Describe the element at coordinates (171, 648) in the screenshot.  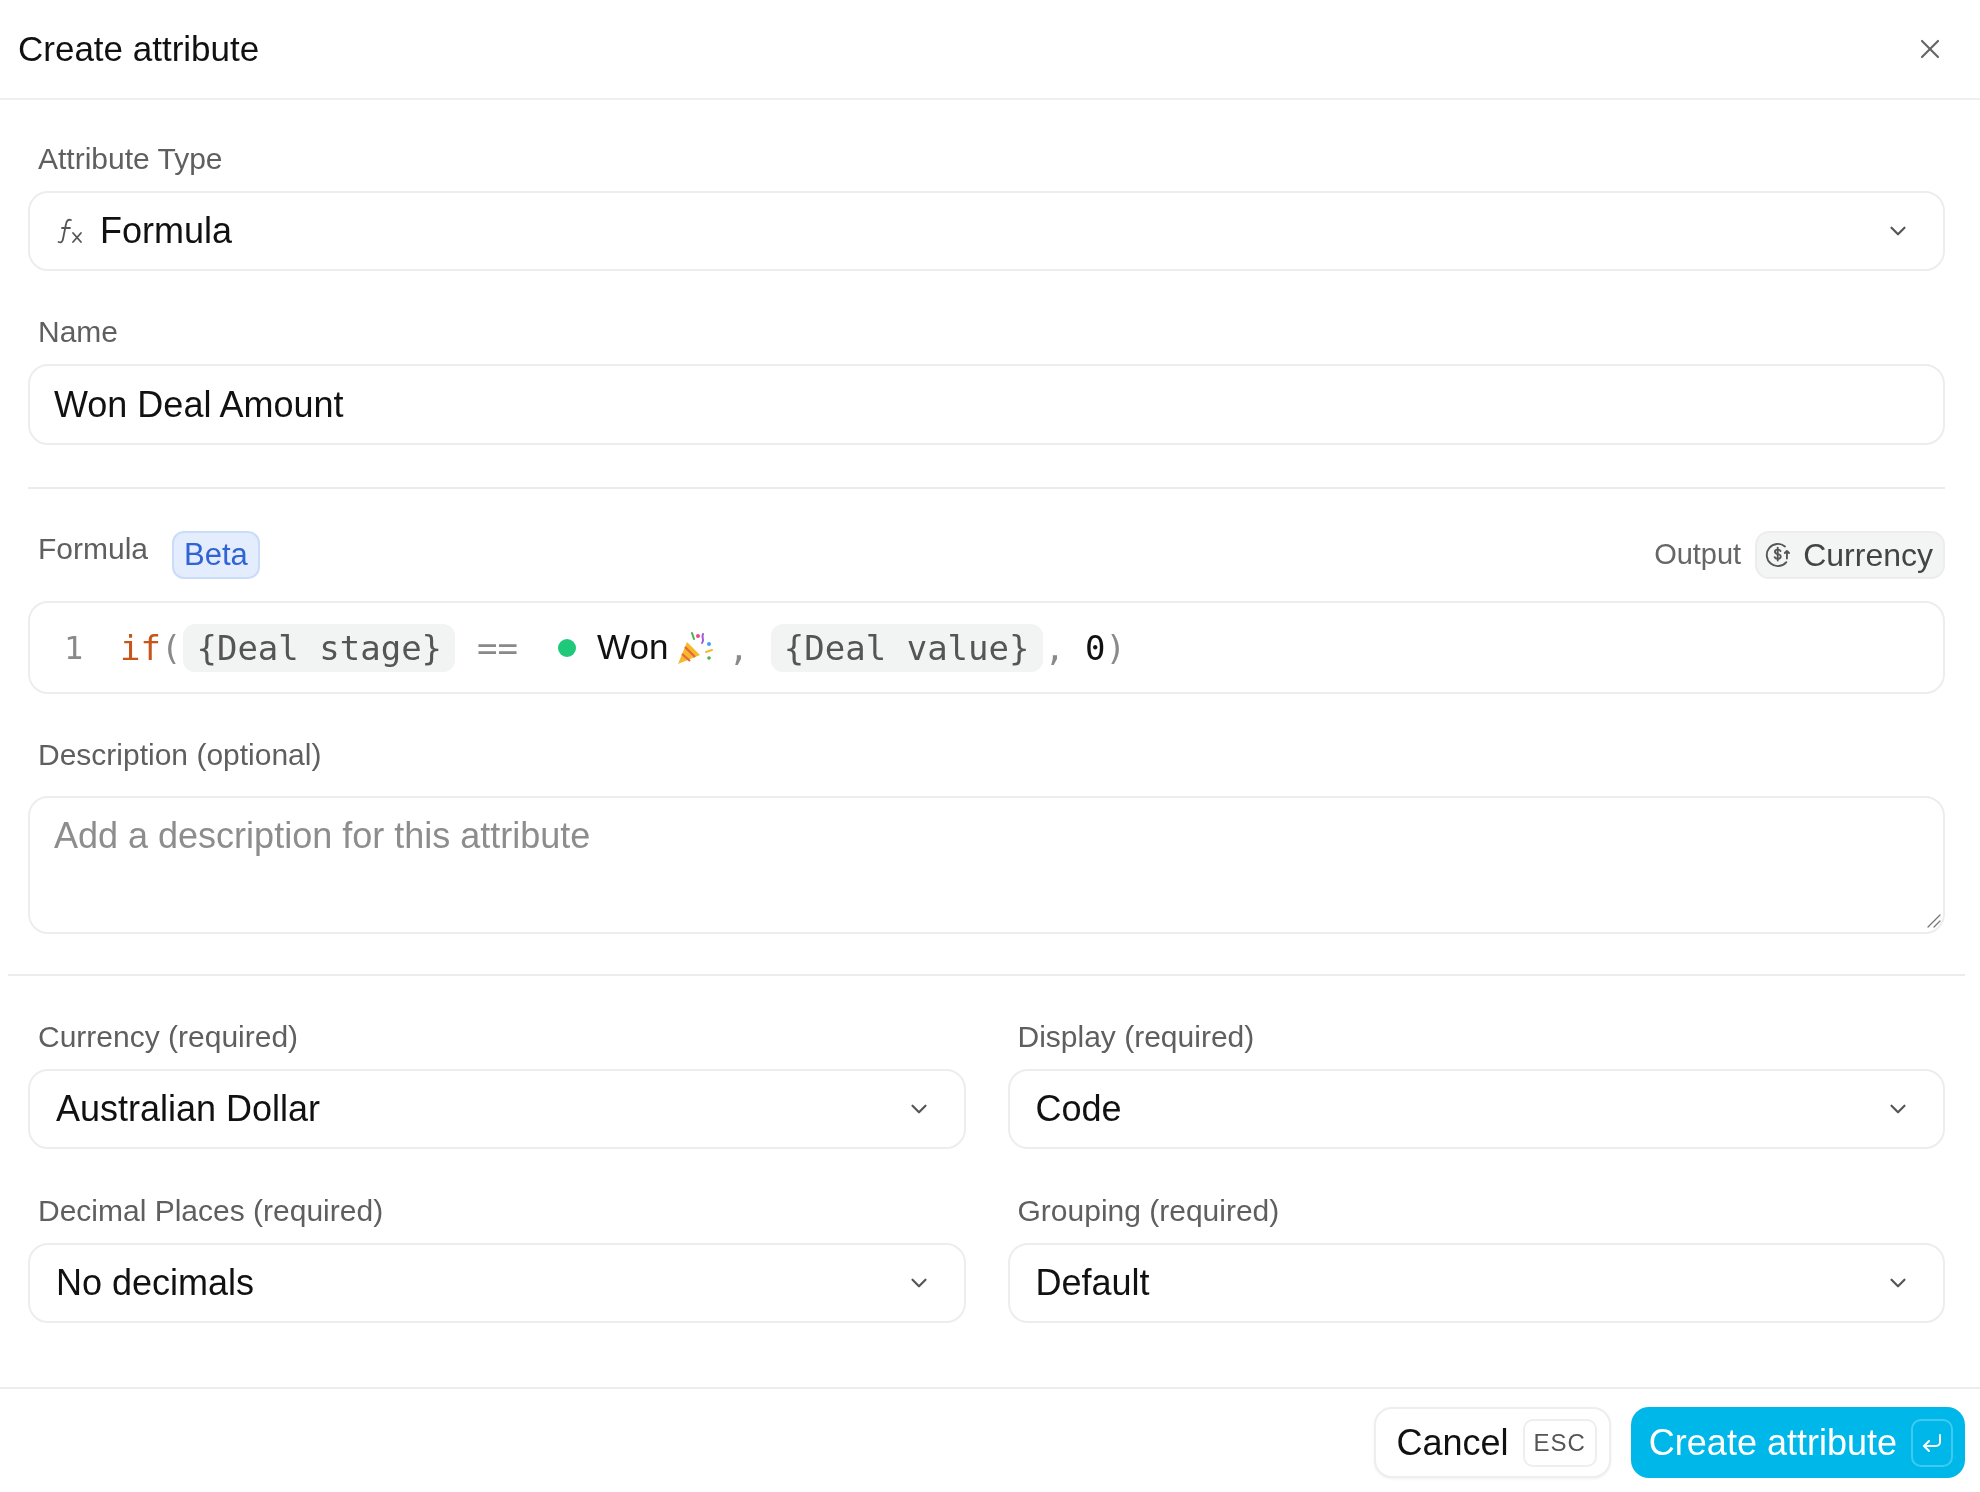
I see `code-punctuation: (` at that location.